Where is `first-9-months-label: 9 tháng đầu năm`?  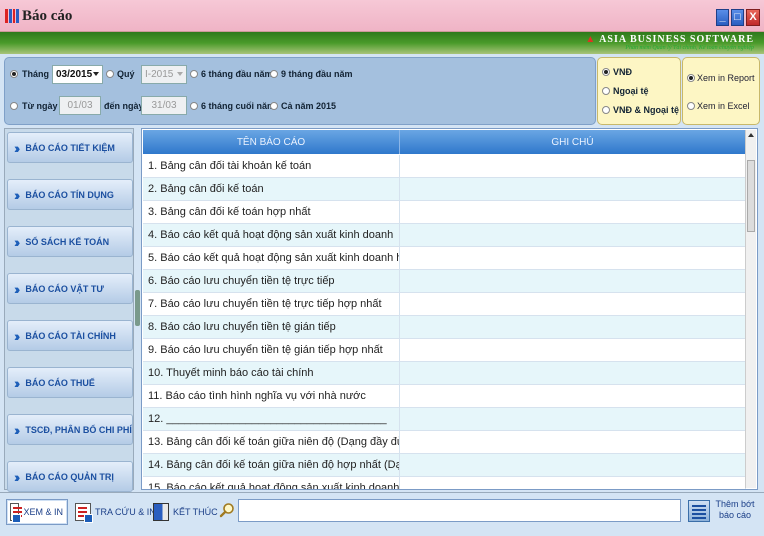 first-9-months-label: 9 tháng đầu năm is located at coordinates (317, 74).